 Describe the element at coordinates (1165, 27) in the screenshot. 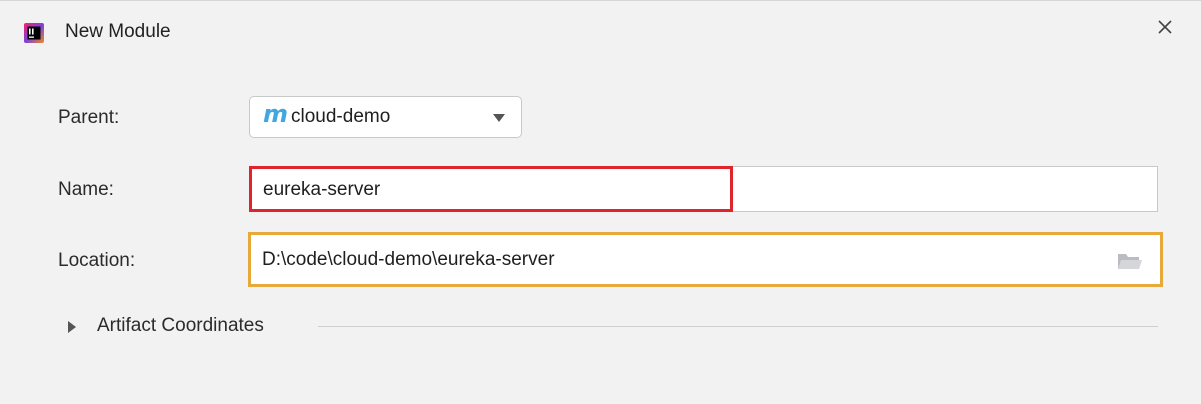

I see `close-icon` at that location.